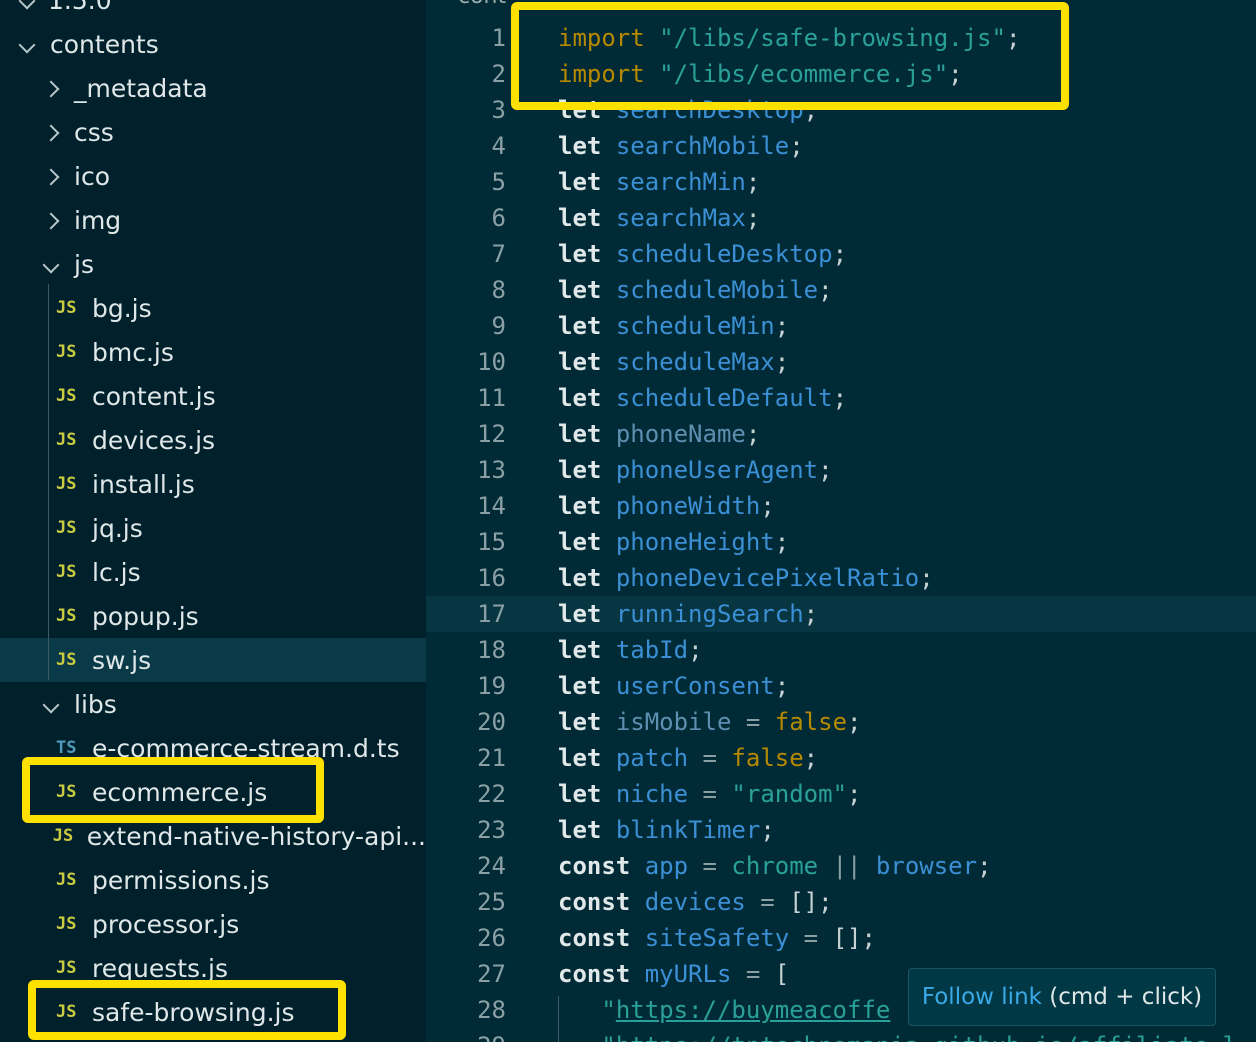 This screenshot has height=1042, width=1256. I want to click on tree-file: JS permissions.js, so click(213, 880).